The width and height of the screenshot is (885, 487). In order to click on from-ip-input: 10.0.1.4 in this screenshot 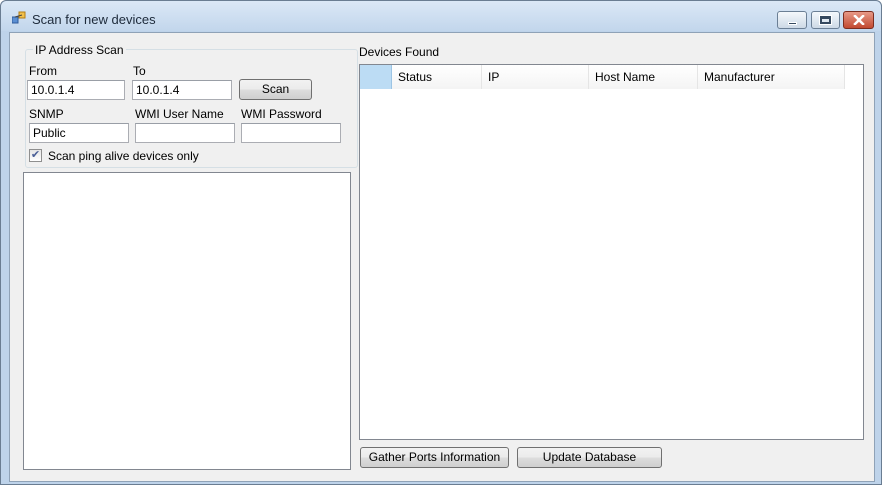, I will do `click(76, 90)`.